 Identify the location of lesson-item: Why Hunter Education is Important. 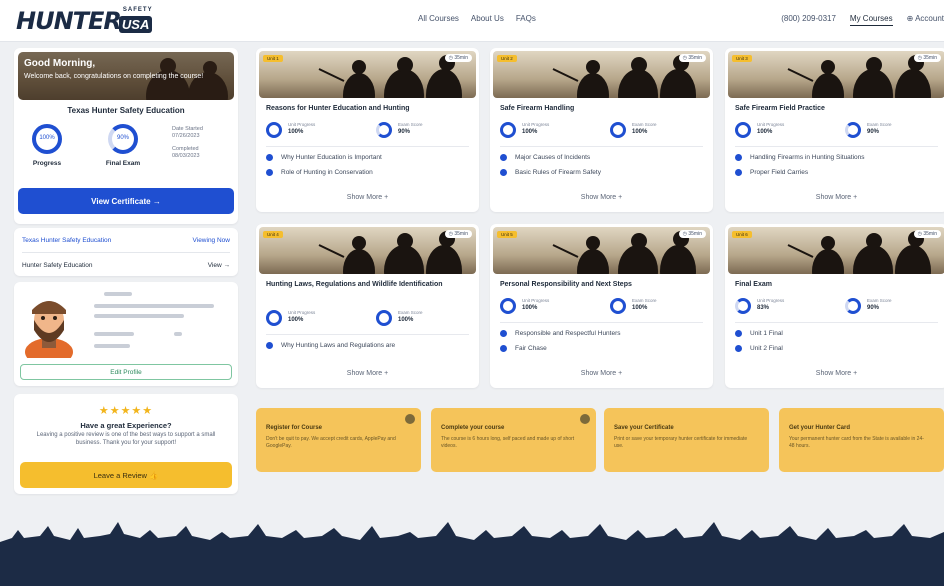
(324, 157).